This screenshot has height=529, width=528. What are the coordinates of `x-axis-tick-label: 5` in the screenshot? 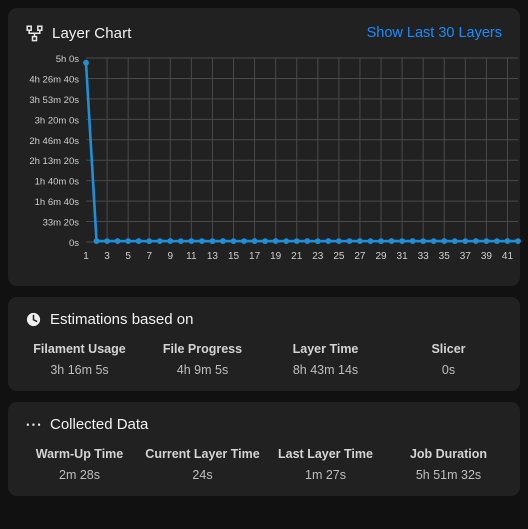 It's located at (128, 256).